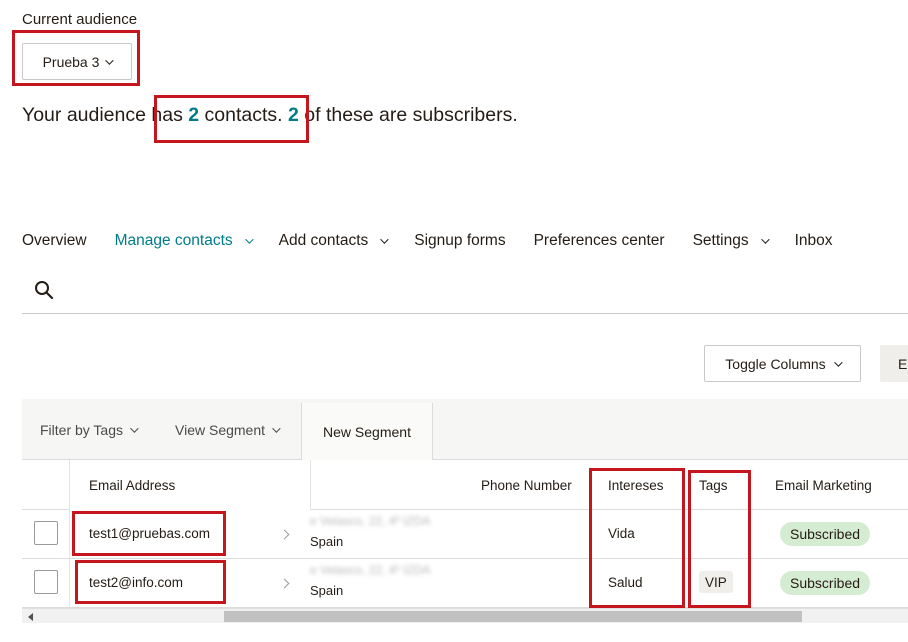  I want to click on column-header-email-marketing: Email Marketing, so click(823, 485).